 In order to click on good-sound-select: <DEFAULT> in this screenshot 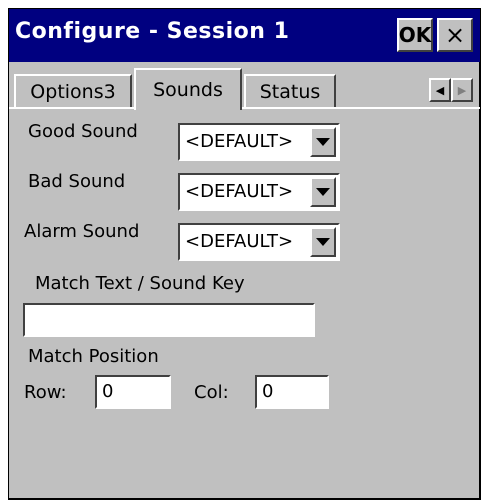, I will do `click(259, 142)`.